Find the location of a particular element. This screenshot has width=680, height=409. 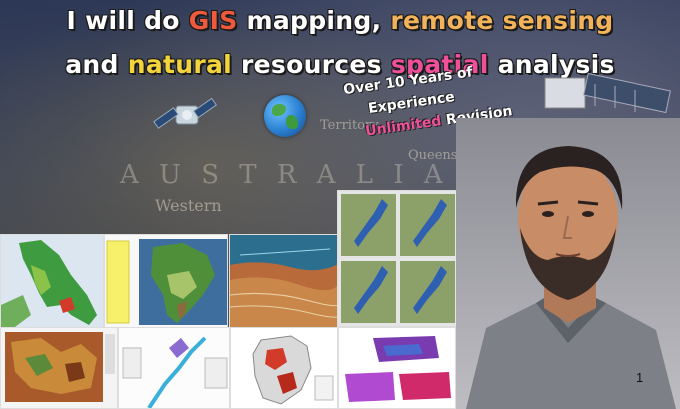

map-thumbnail-drainage is located at coordinates (174, 368).